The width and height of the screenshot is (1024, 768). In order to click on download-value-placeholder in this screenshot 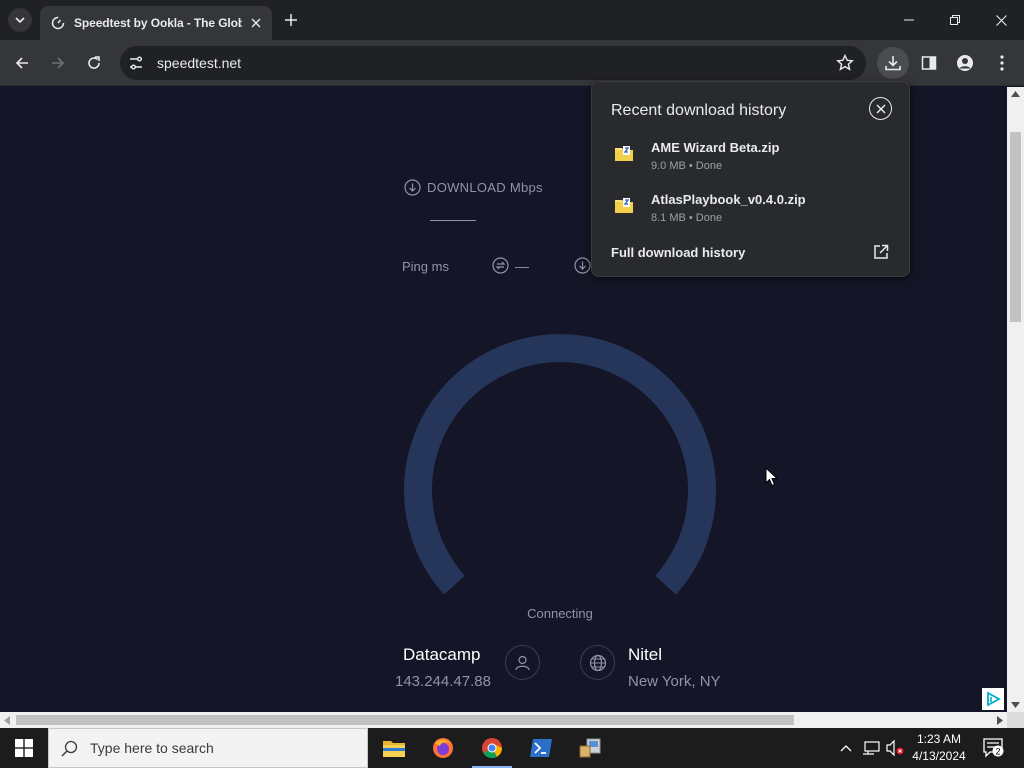, I will do `click(453, 220)`.